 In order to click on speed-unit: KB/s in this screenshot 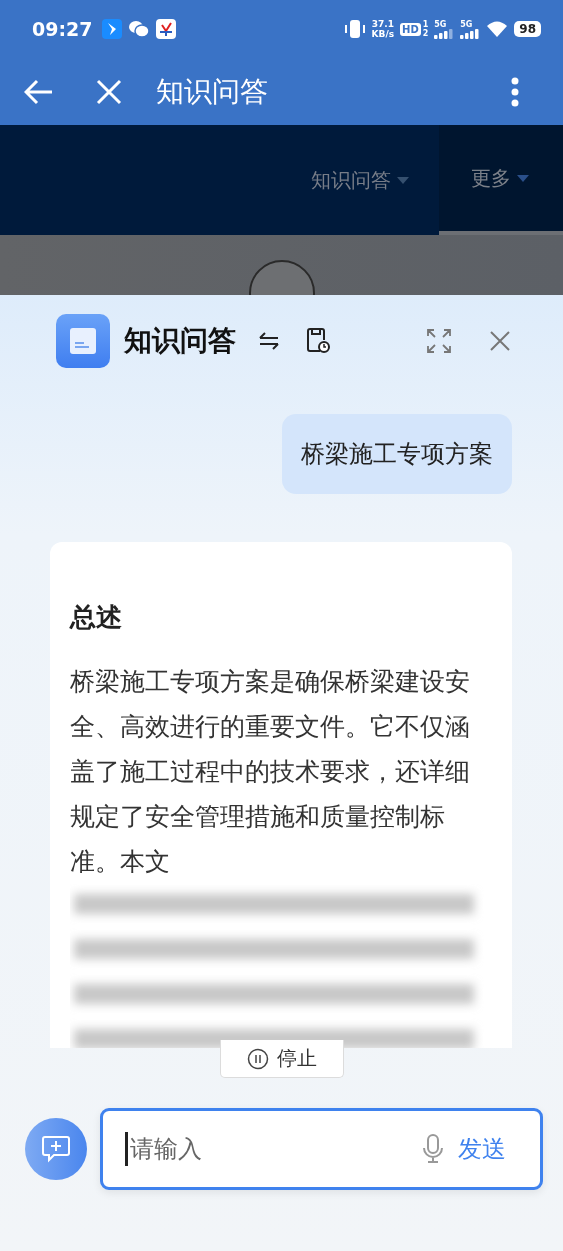, I will do `click(383, 34)`.